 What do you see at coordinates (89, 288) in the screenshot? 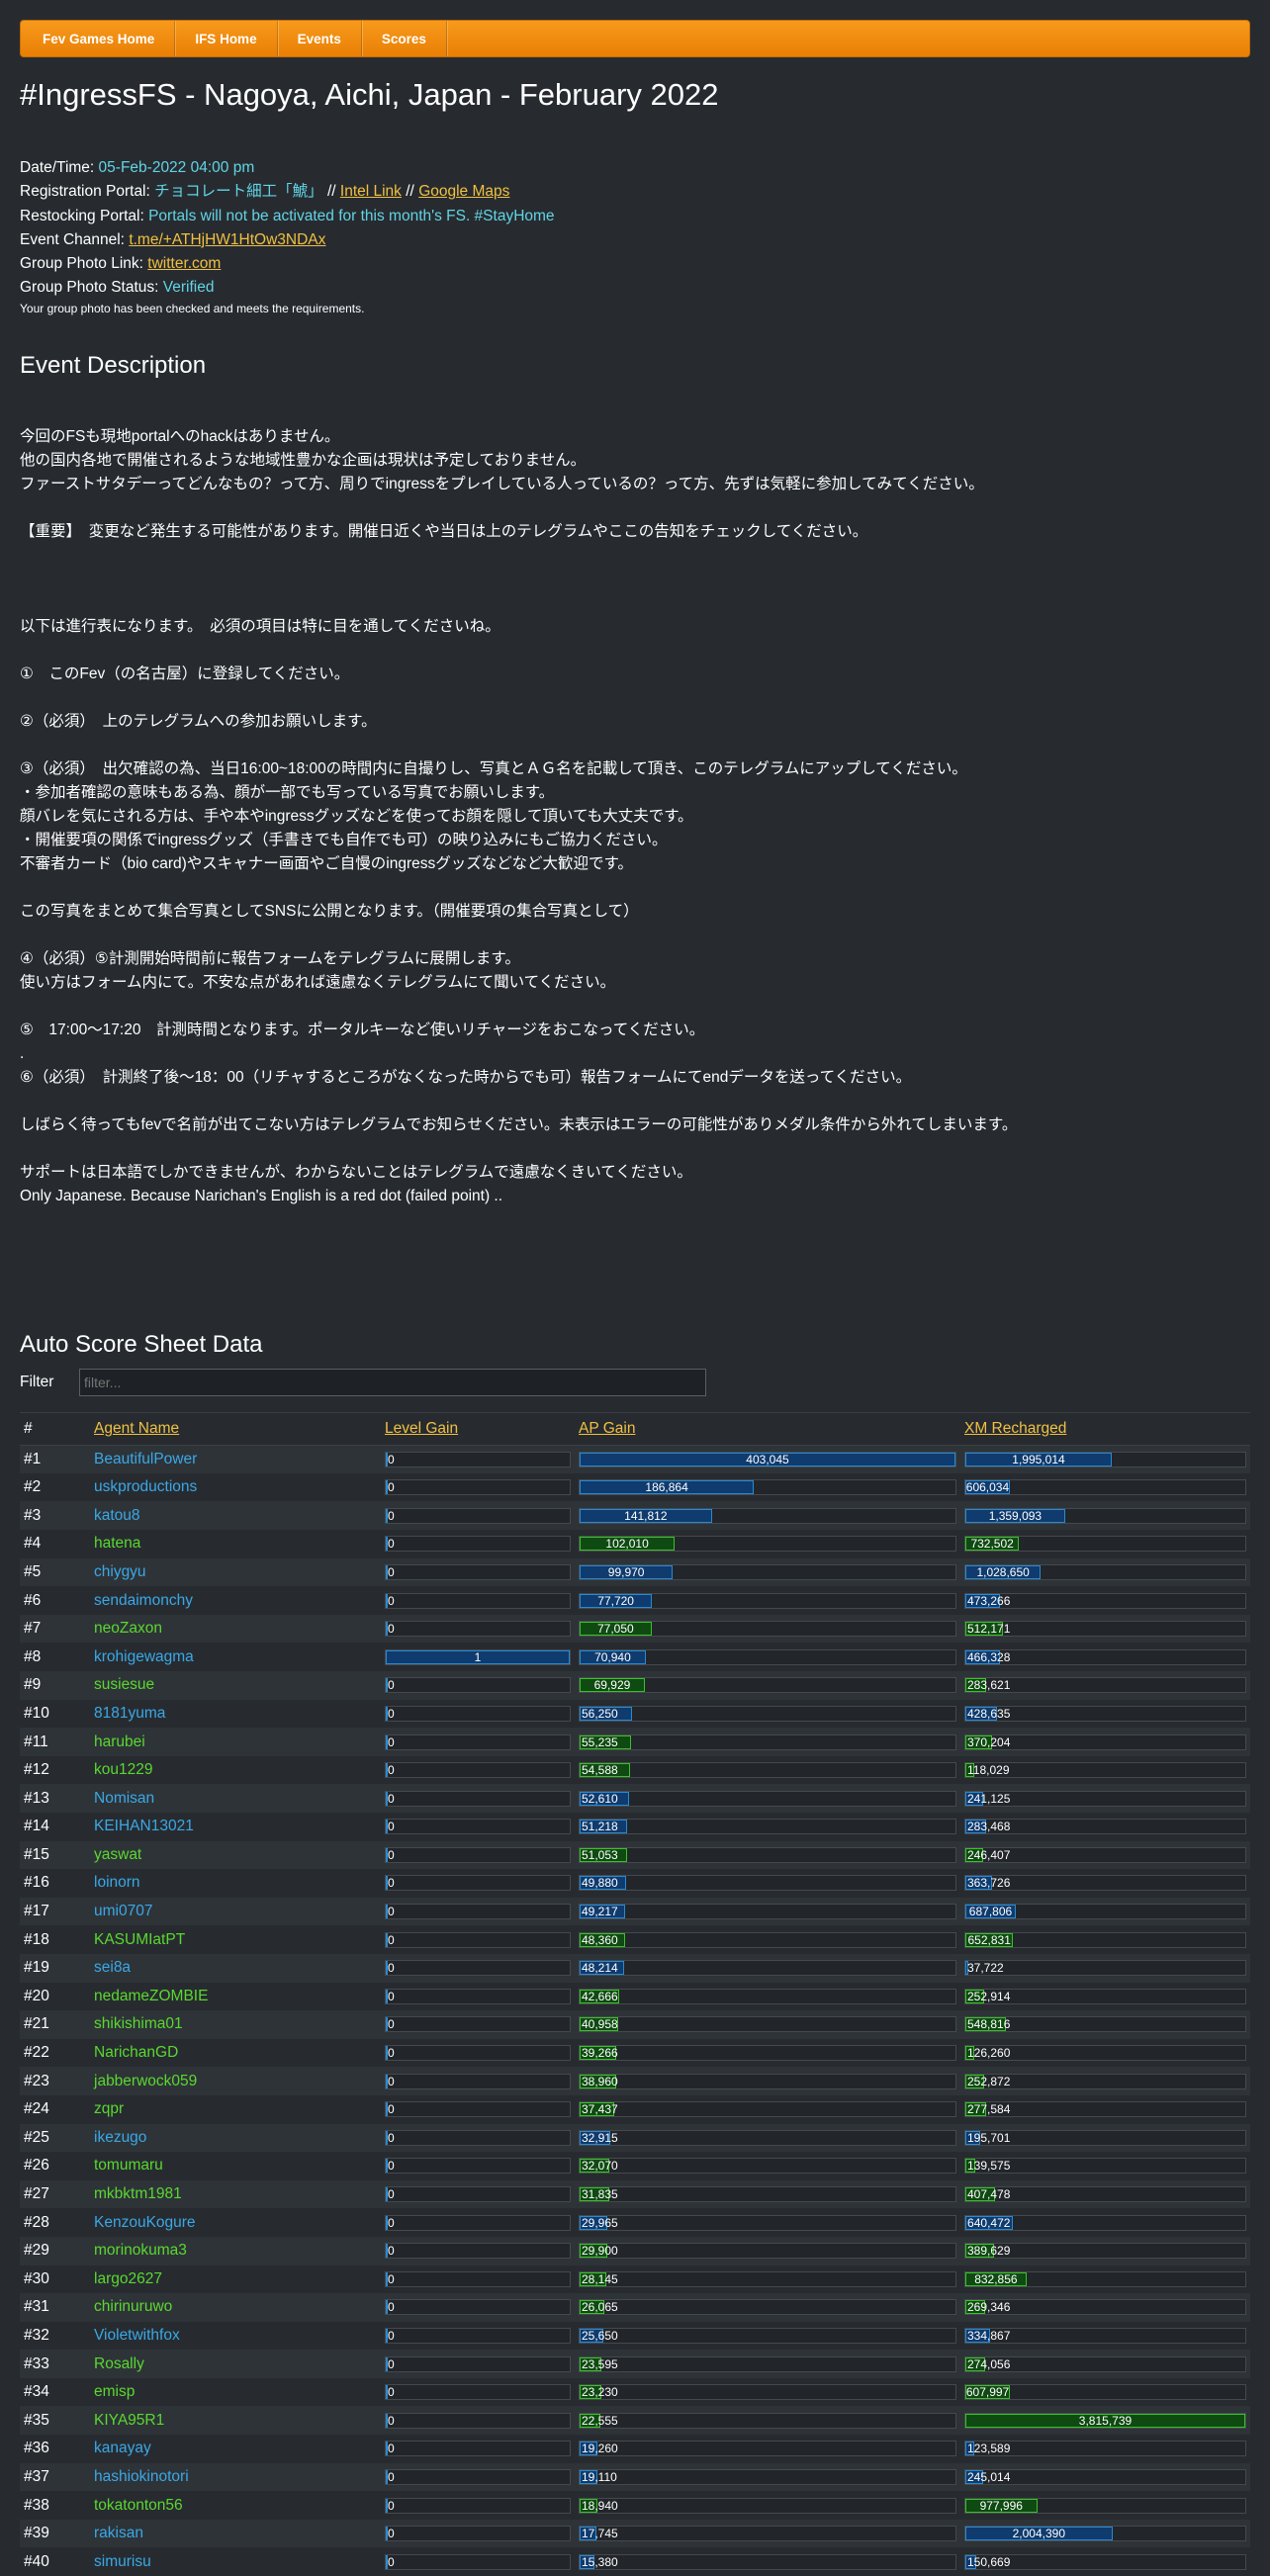
I see `group-photo-status-label: Group Photo Status:` at bounding box center [89, 288].